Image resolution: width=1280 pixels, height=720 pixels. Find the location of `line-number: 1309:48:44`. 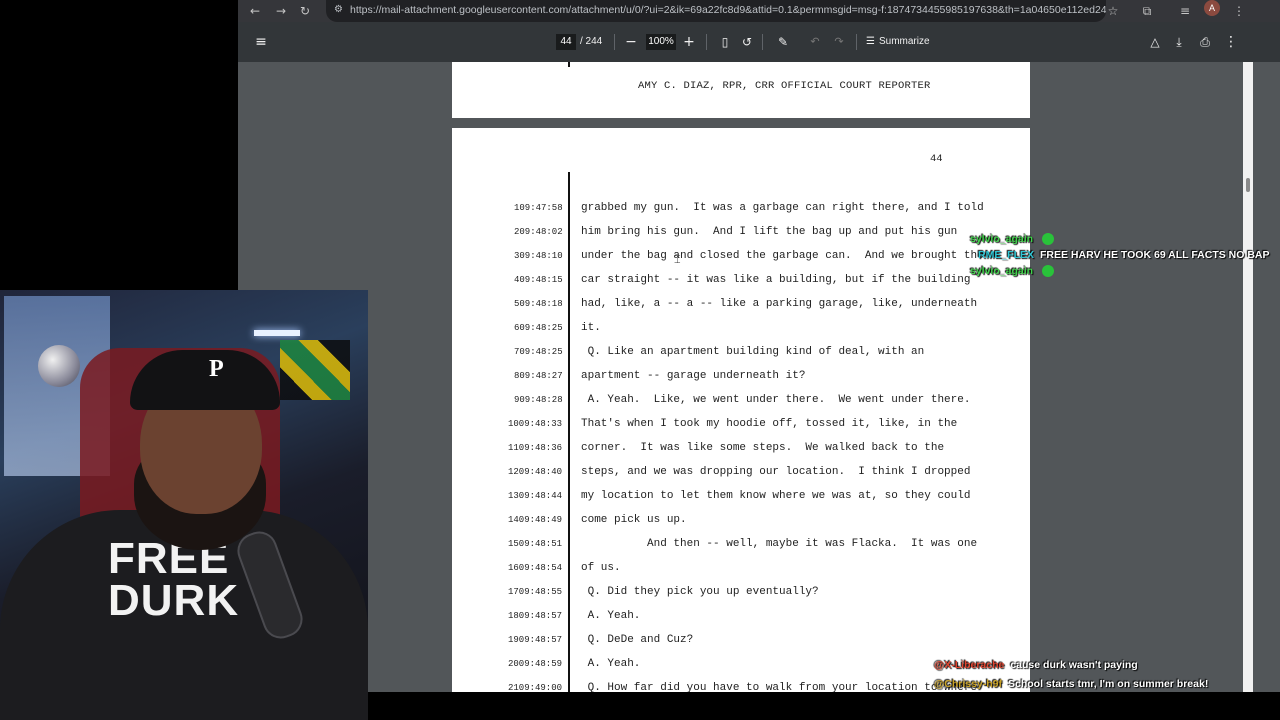

line-number: 1309:48:44 is located at coordinates (535, 496).